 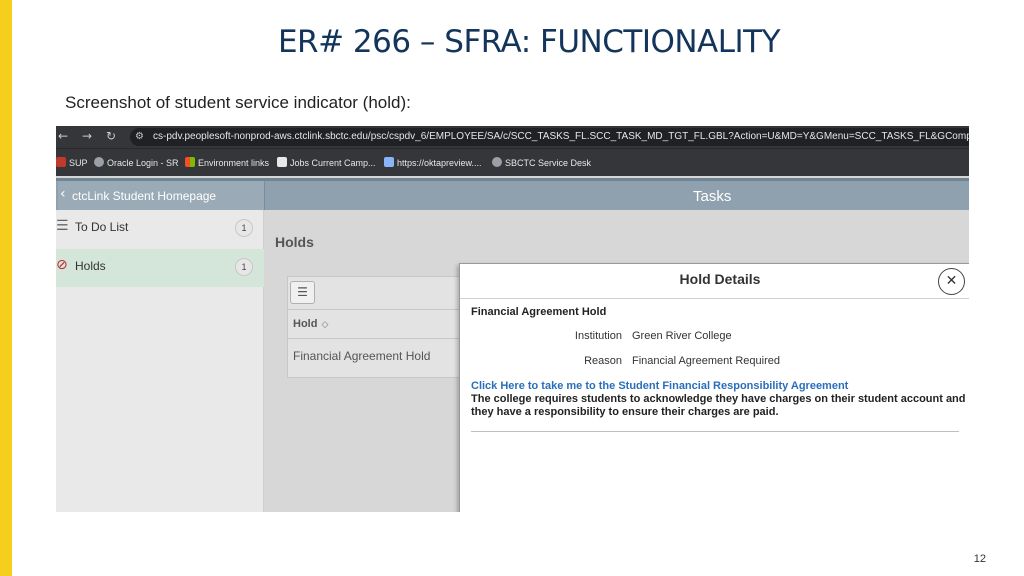 I want to click on back-to-homepage-button: ‹ ctcLink Student Homepage, so click(x=161, y=195).